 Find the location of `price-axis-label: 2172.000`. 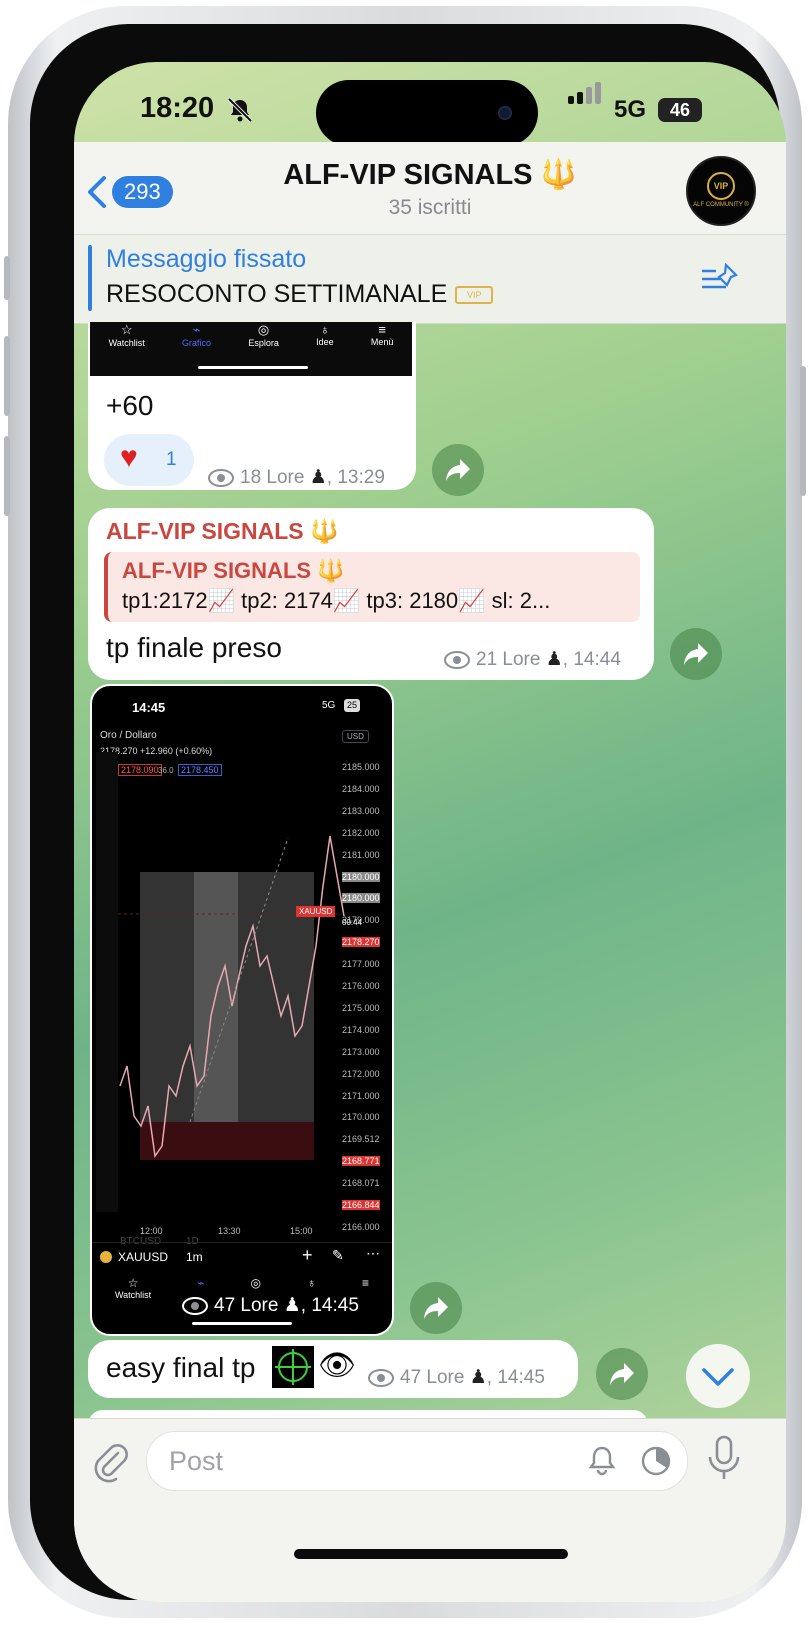

price-axis-label: 2172.000 is located at coordinates (361, 1073).